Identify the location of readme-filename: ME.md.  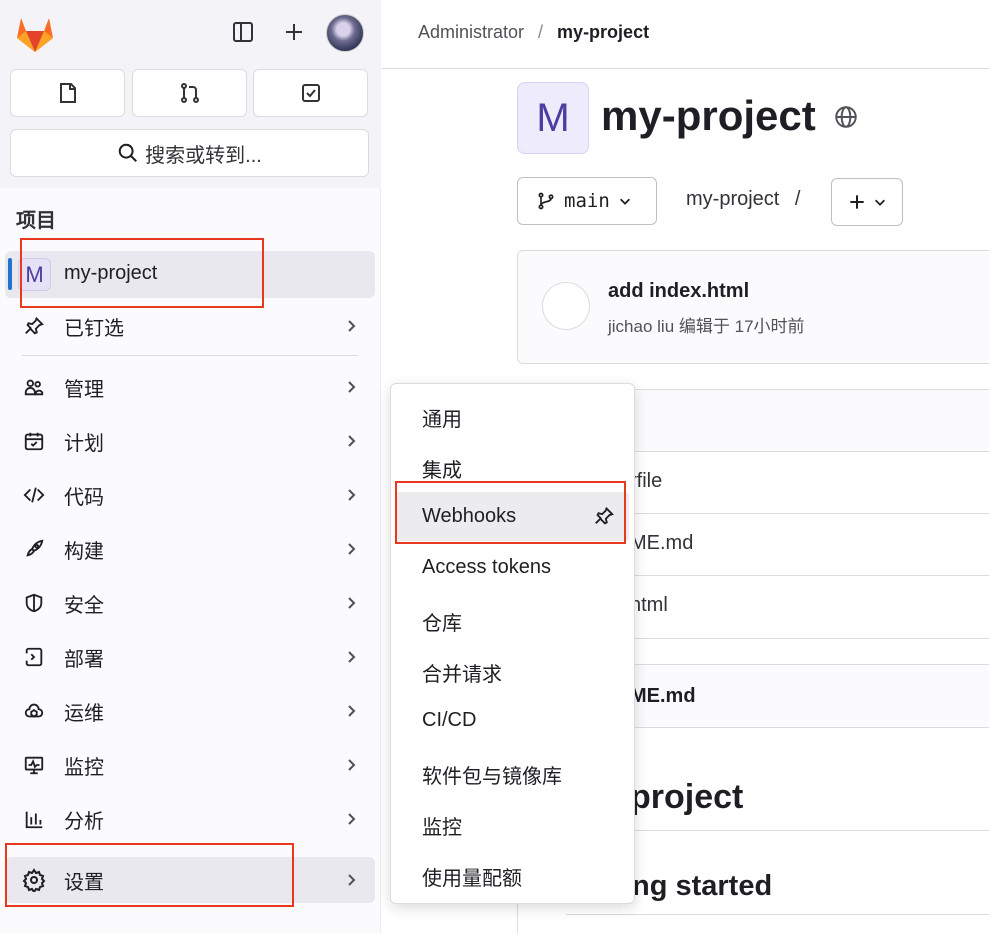
(663, 696).